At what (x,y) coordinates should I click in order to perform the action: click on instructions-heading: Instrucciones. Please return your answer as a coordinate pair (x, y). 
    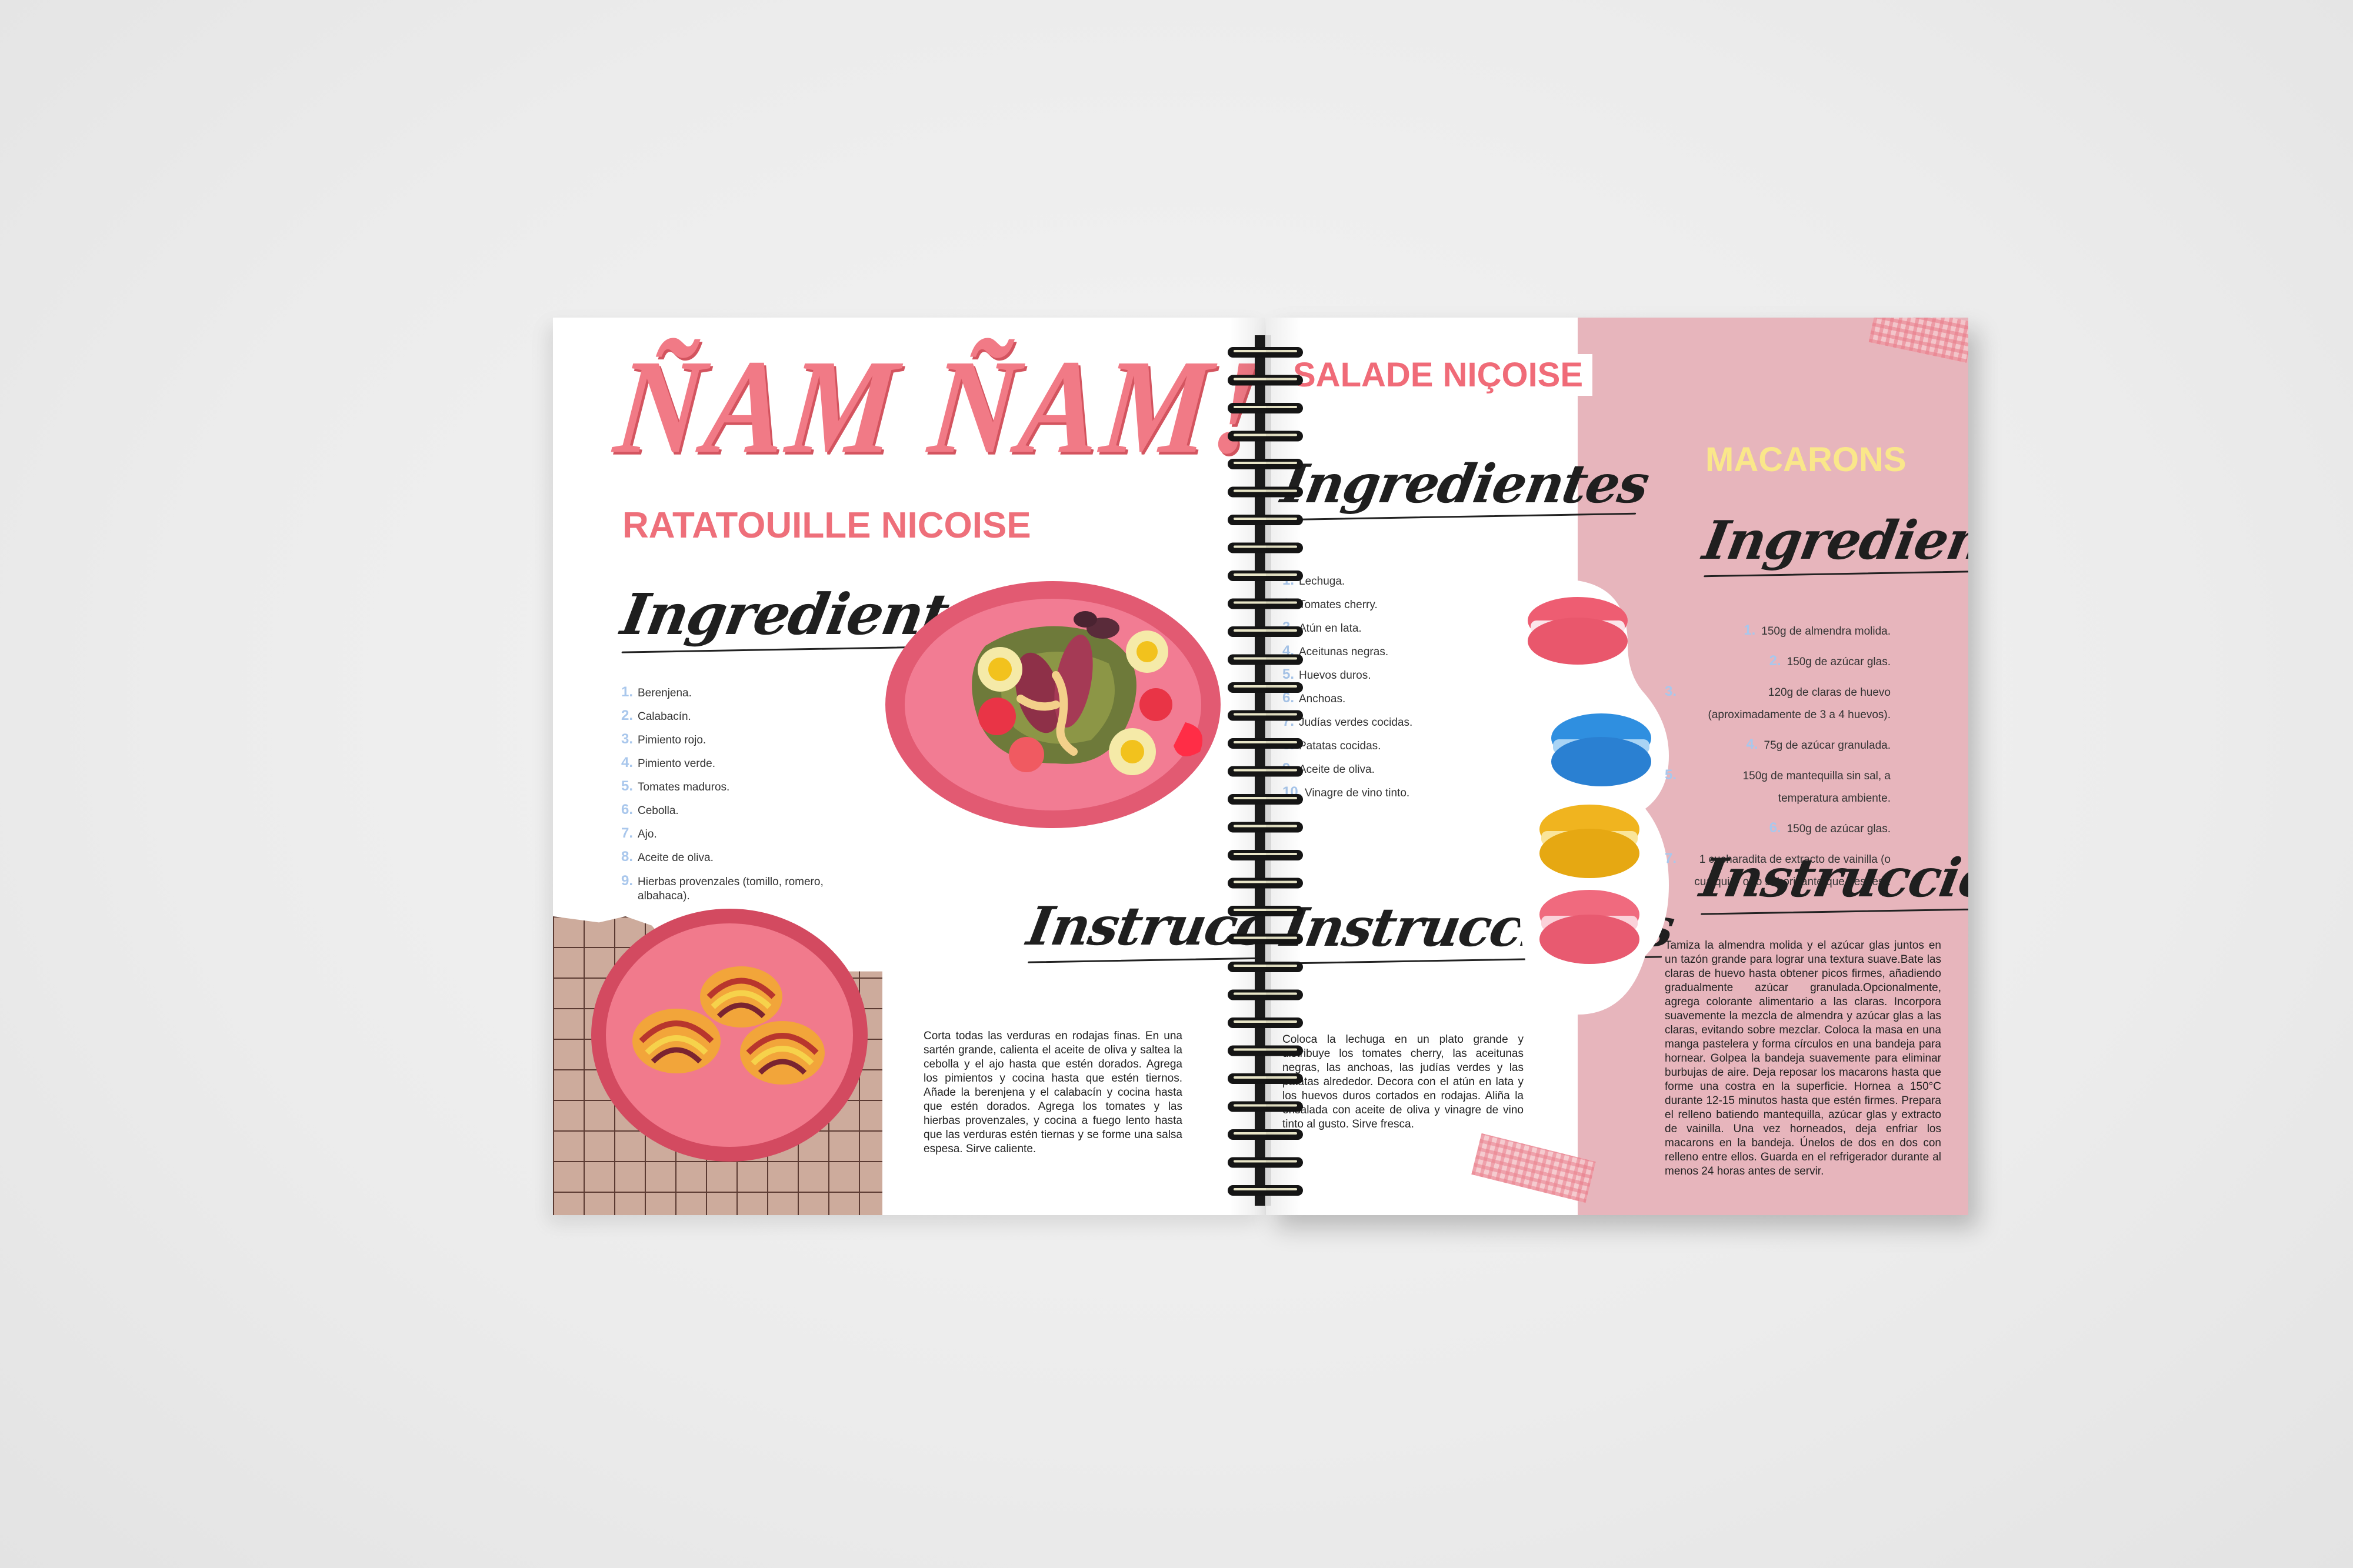
    Looking at the image, I should click on (1832, 878).